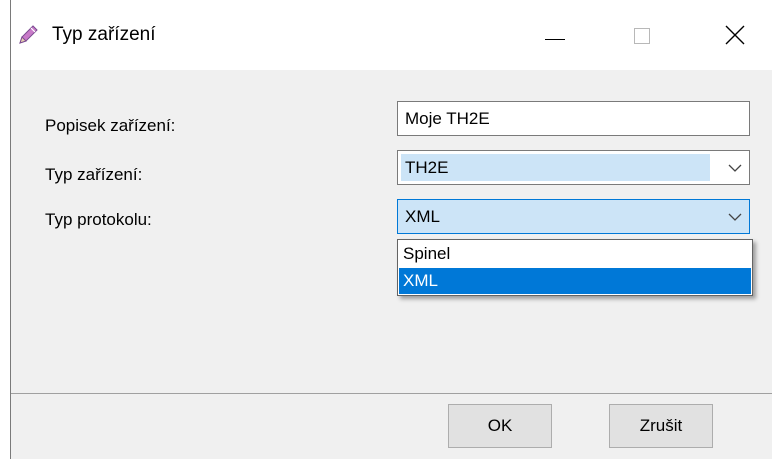 The height and width of the screenshot is (459, 772). What do you see at coordinates (558, 35) in the screenshot?
I see `minimize-button` at bounding box center [558, 35].